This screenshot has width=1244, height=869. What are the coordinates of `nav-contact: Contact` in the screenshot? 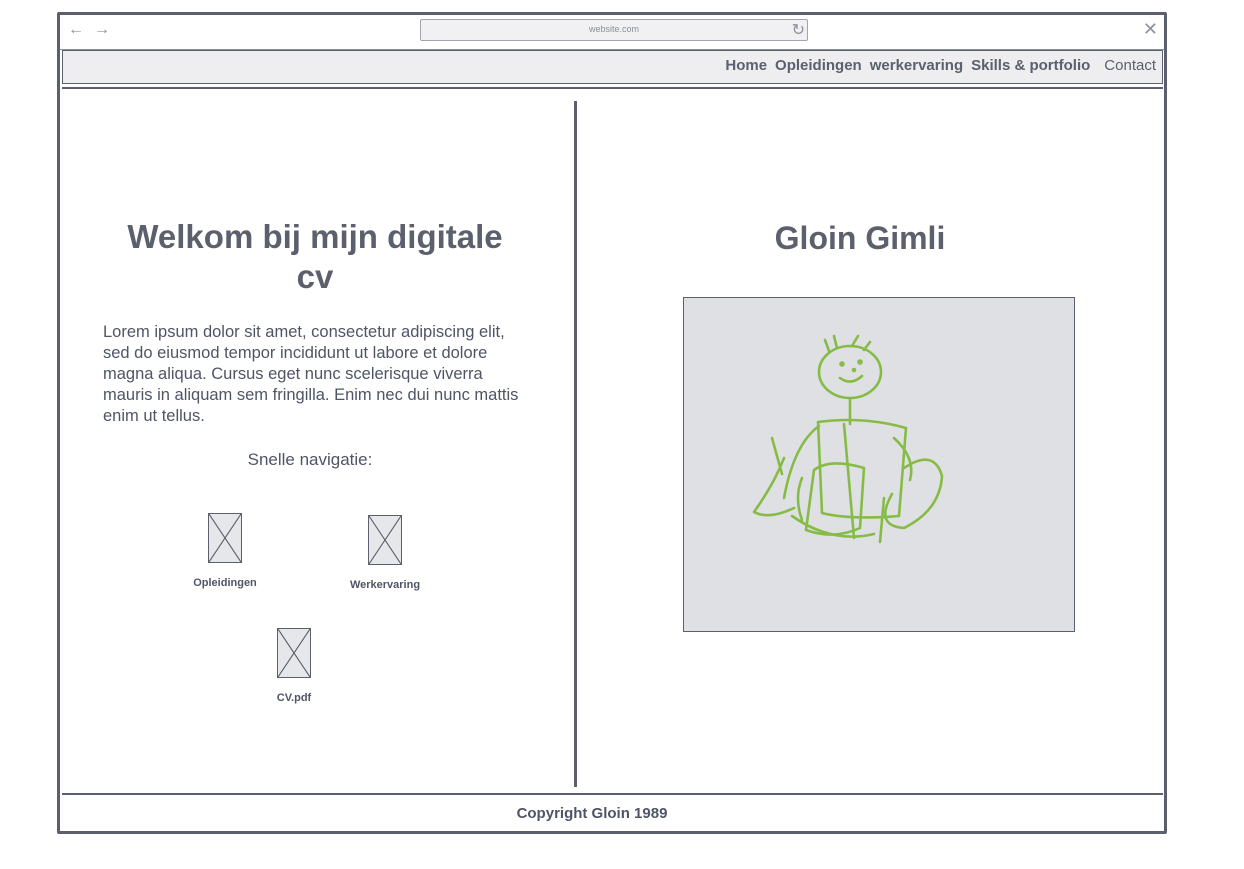 It's located at (1130, 65).